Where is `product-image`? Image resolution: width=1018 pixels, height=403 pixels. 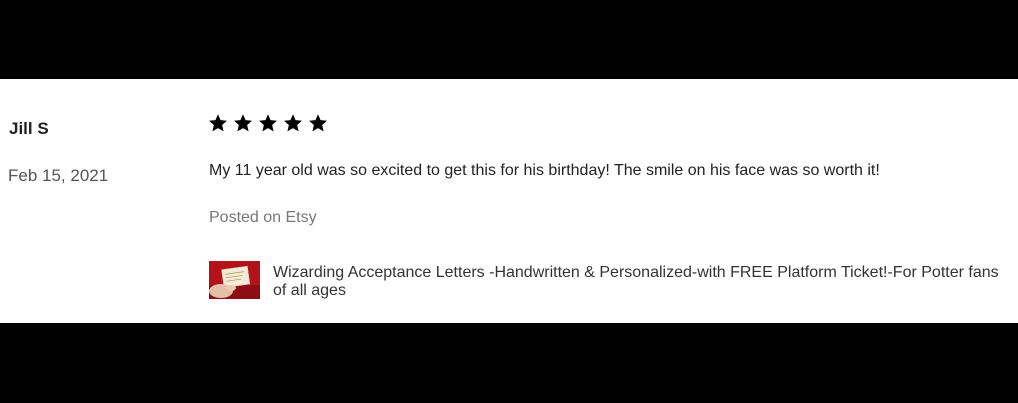
product-image is located at coordinates (234, 280).